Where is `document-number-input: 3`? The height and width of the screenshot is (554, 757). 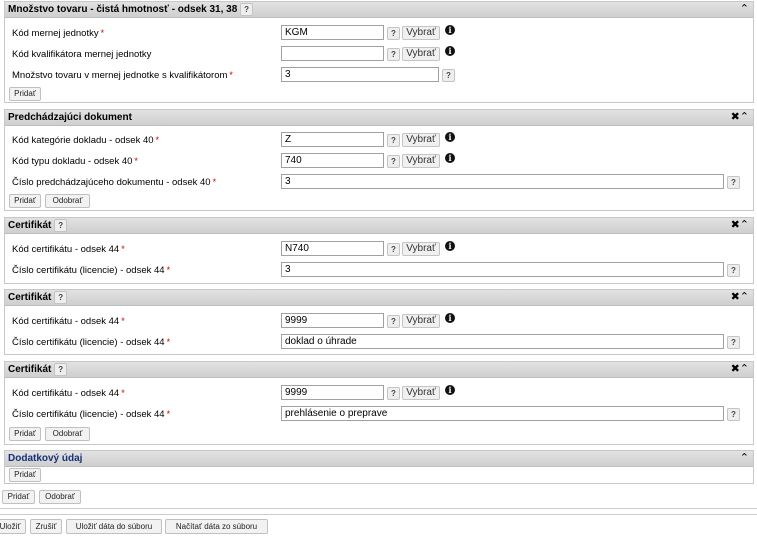
document-number-input: 3 is located at coordinates (502, 181).